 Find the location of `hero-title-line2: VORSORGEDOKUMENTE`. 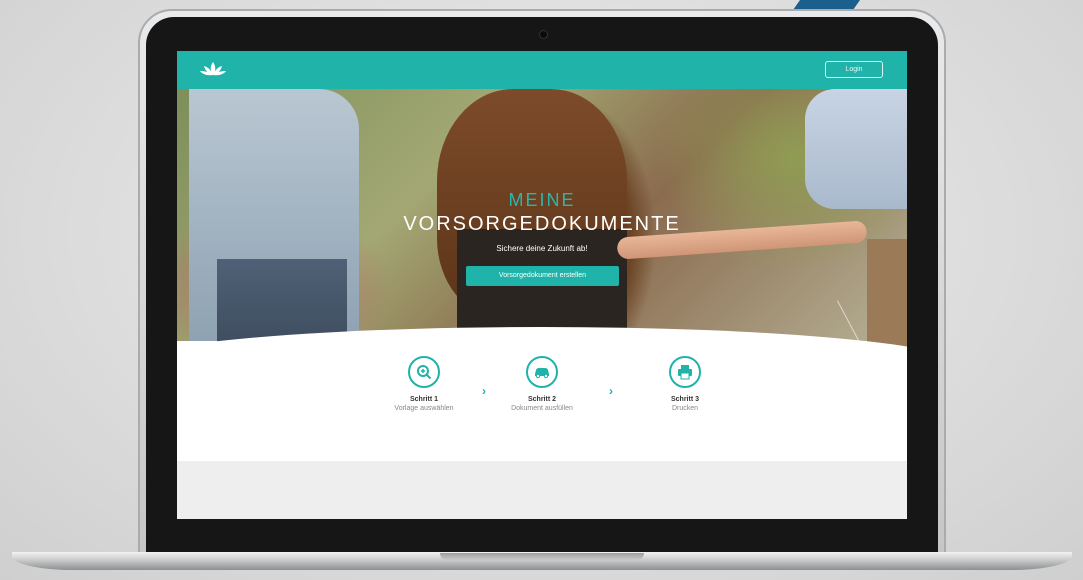

hero-title-line2: VORSORGEDOKUMENTE is located at coordinates (542, 224).